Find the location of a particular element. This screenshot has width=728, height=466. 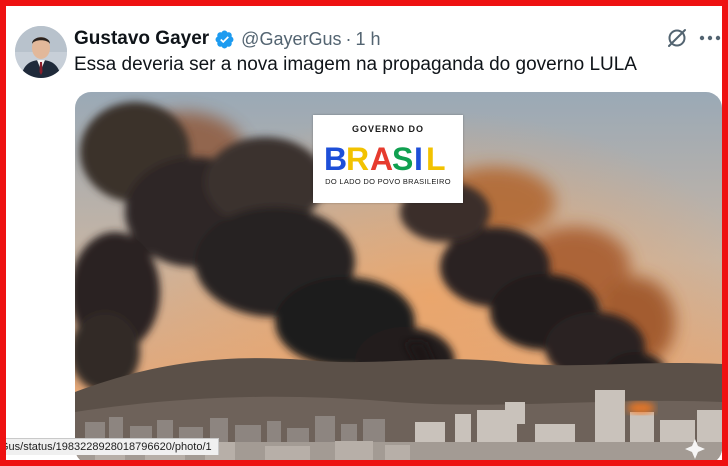

tweet-header: Gustavo Gayer @GayerGus · 1 h is located at coordinates (227, 39).